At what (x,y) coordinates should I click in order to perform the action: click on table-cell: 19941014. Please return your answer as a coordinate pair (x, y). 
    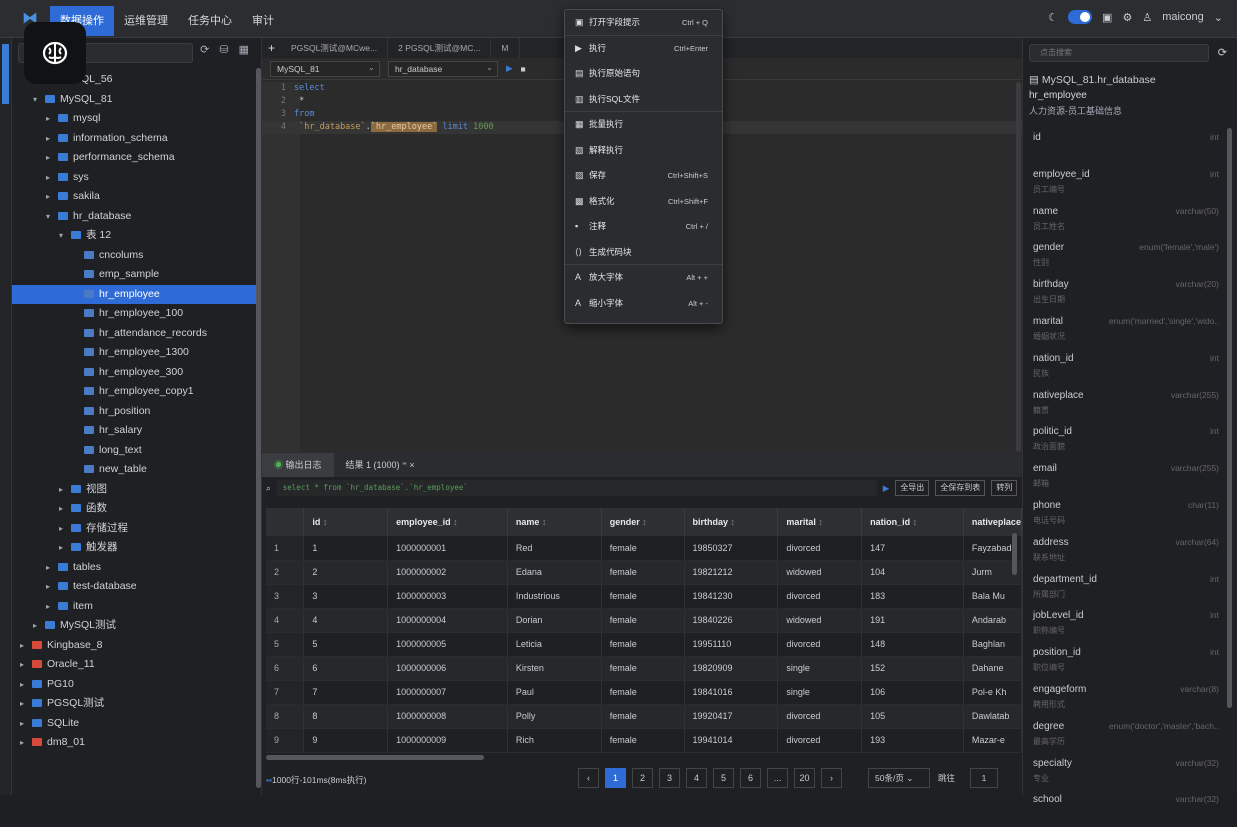
    Looking at the image, I should click on (731, 740).